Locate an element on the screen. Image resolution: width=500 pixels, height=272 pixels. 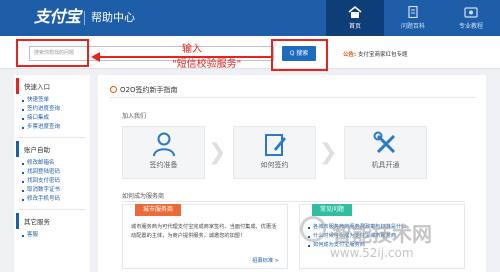
sidebar-other-links: 客服 is located at coordinates (52, 236).